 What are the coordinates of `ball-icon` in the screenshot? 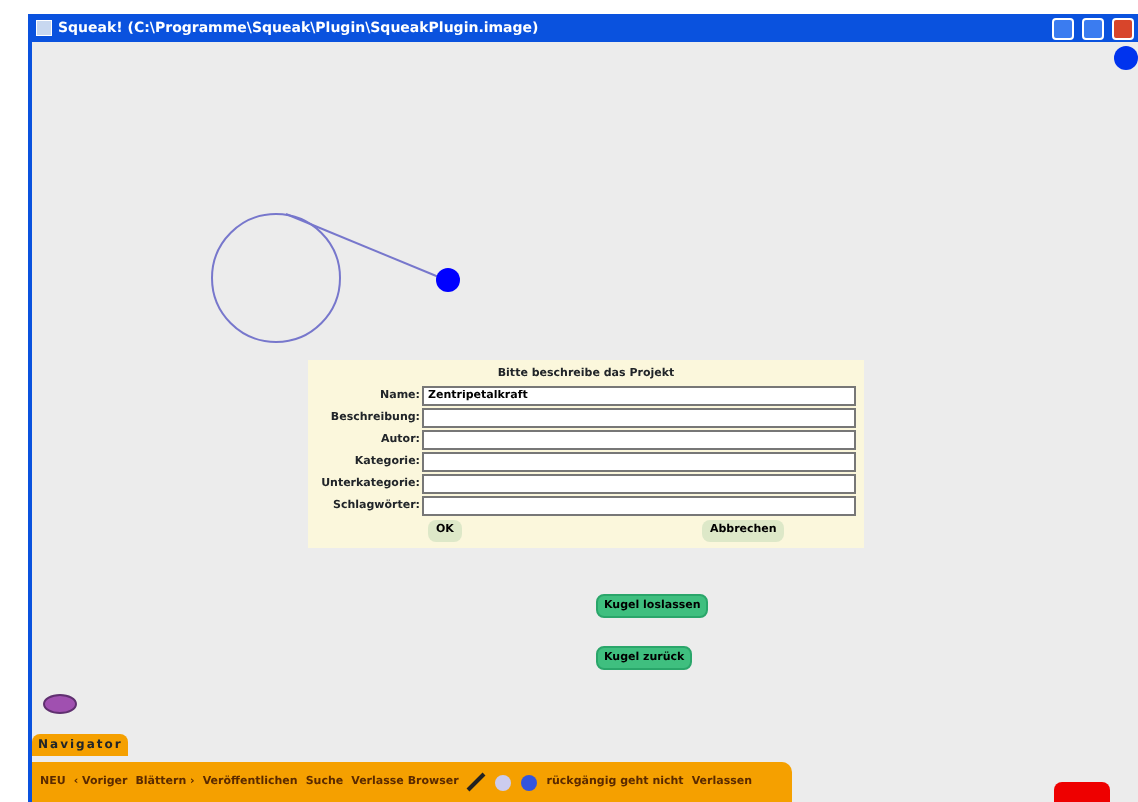 It's located at (1126, 58).